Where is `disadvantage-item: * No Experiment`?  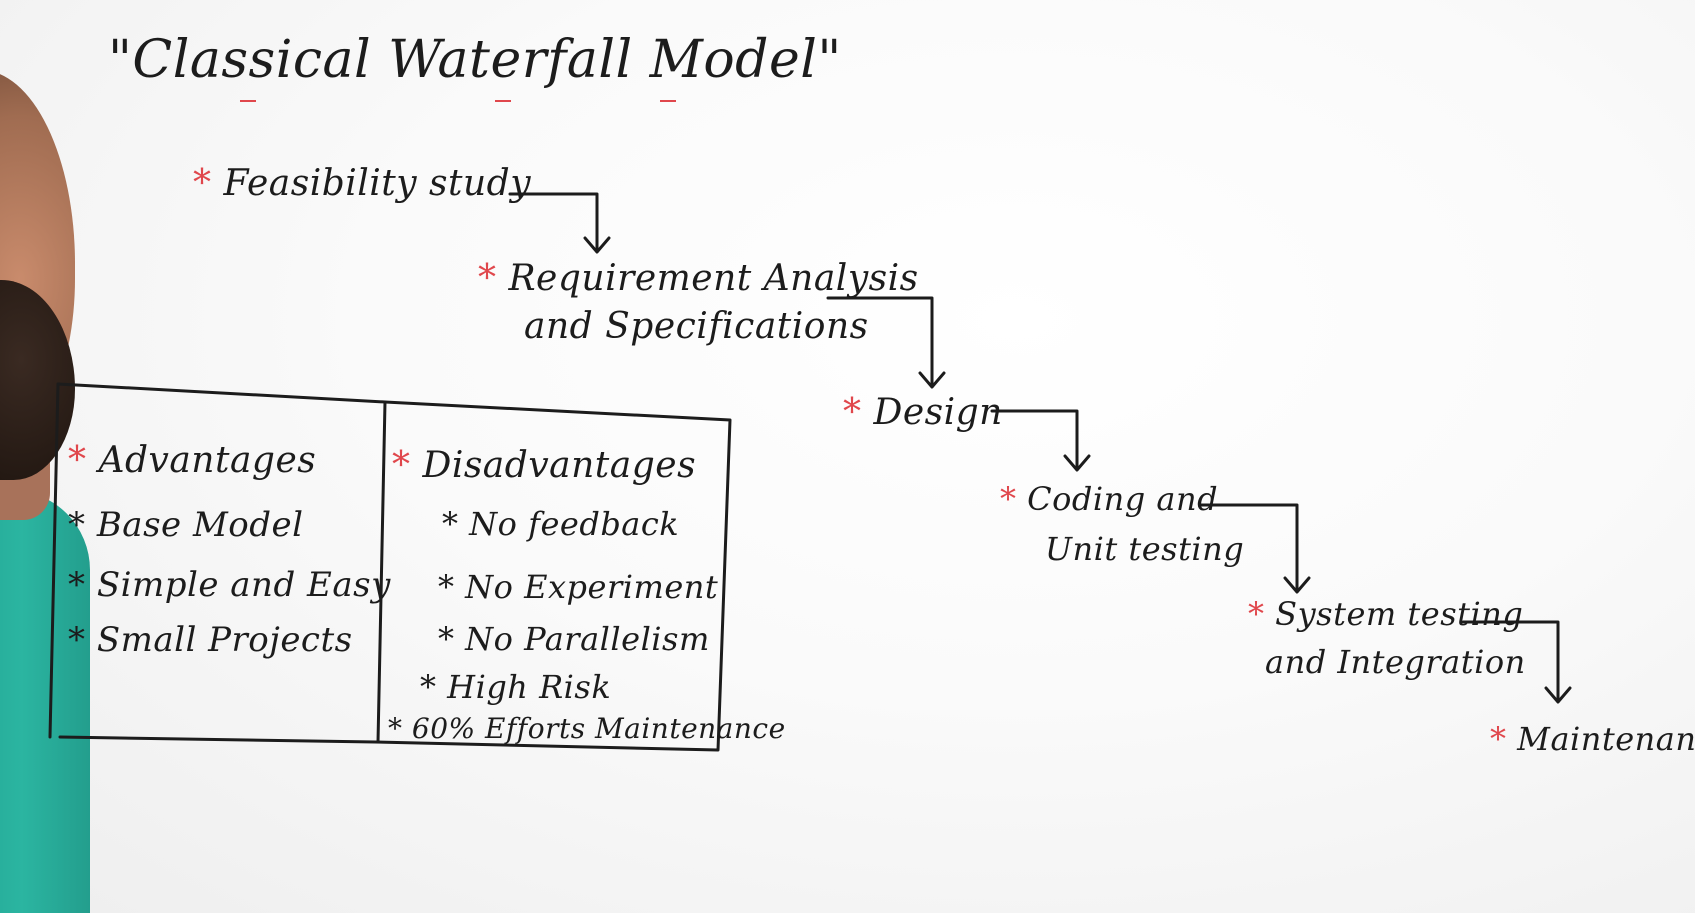
disadvantage-item: * No Experiment is located at coordinates (578, 587).